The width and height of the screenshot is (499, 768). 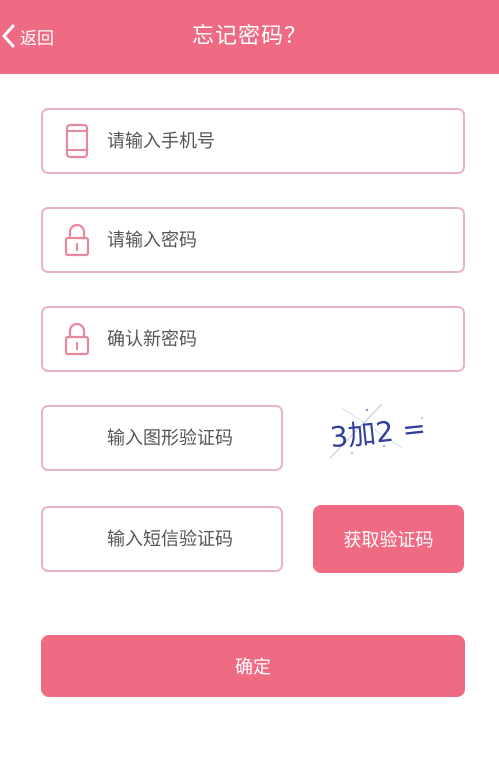 I want to click on sms-code-field, so click(x=162, y=539).